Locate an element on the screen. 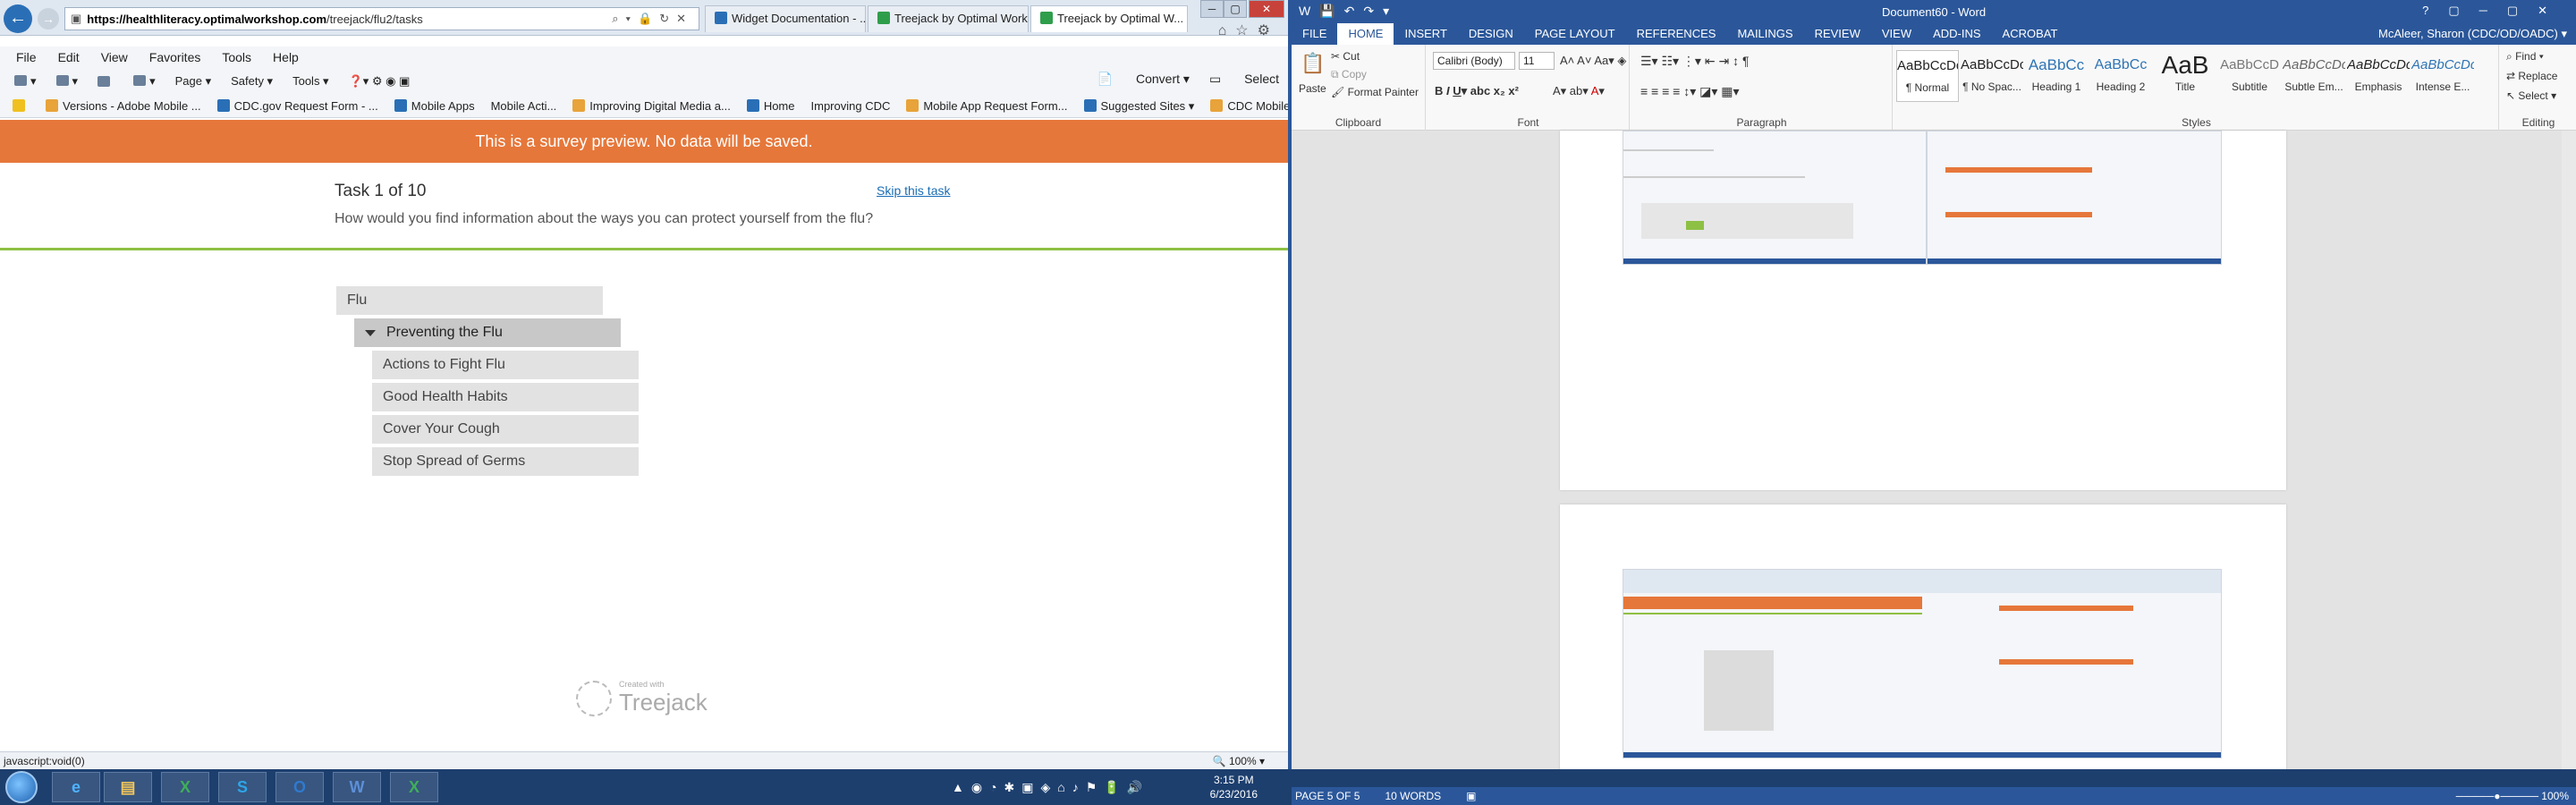  tab-page-layout: PAGE LAYOUT is located at coordinates (1575, 34).